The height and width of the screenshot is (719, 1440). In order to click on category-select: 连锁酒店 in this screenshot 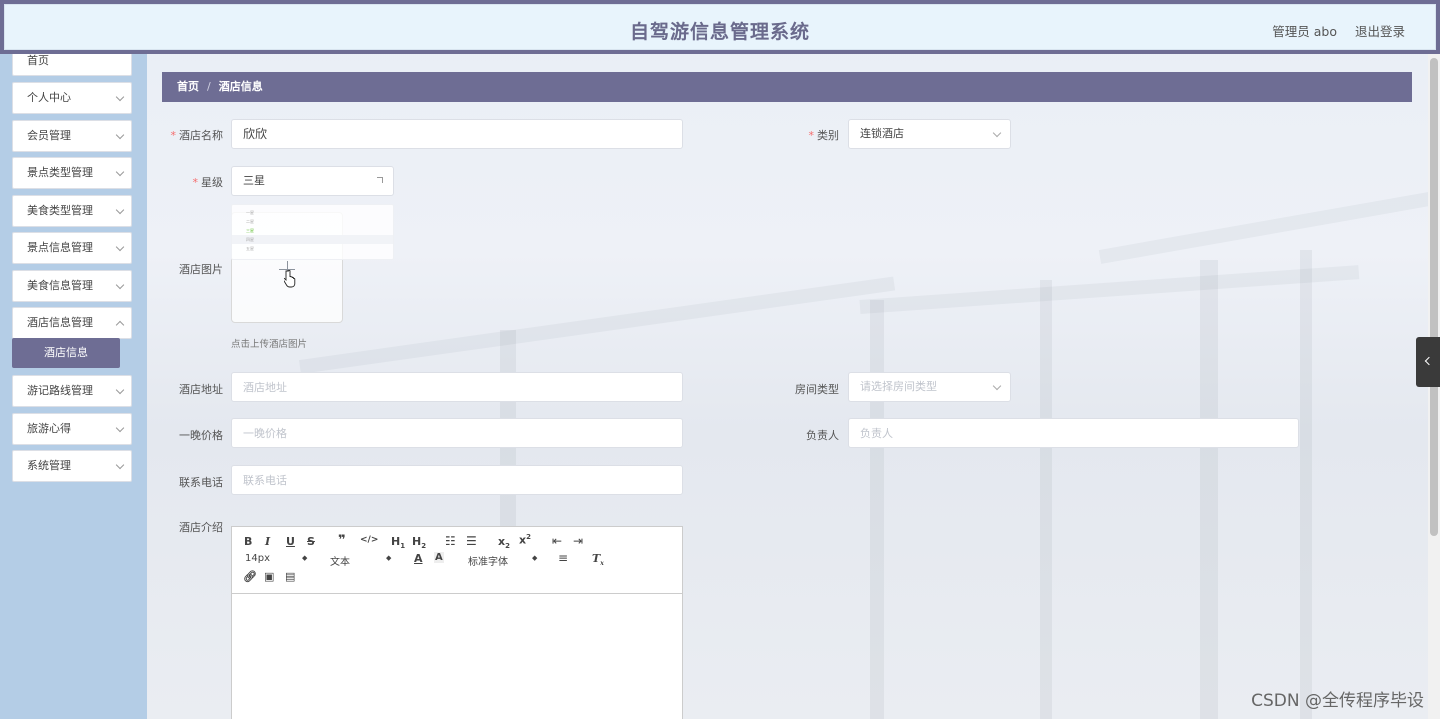, I will do `click(929, 134)`.